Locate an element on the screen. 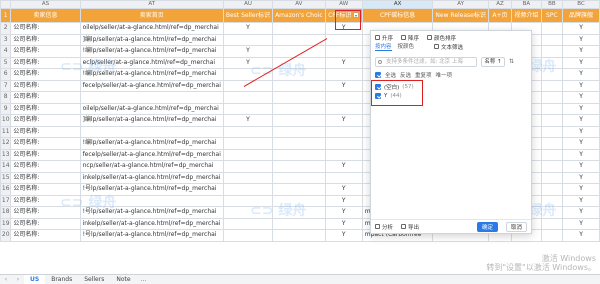 The width and height of the screenshot is (600, 284). column-header-aw: AW is located at coordinates (343, 4).